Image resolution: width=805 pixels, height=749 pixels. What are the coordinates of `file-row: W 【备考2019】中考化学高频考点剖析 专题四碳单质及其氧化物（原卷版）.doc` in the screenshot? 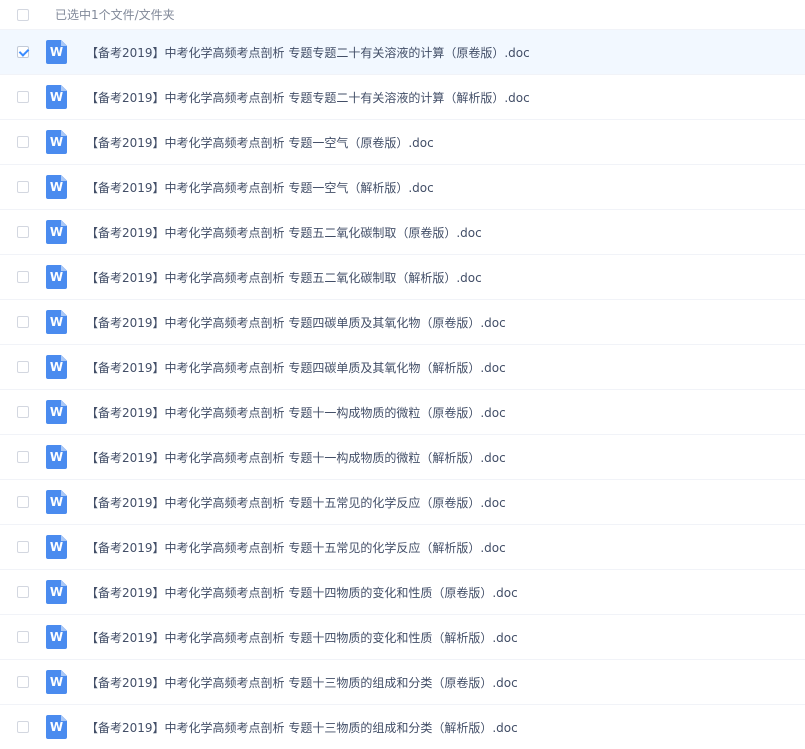 It's located at (402, 322).